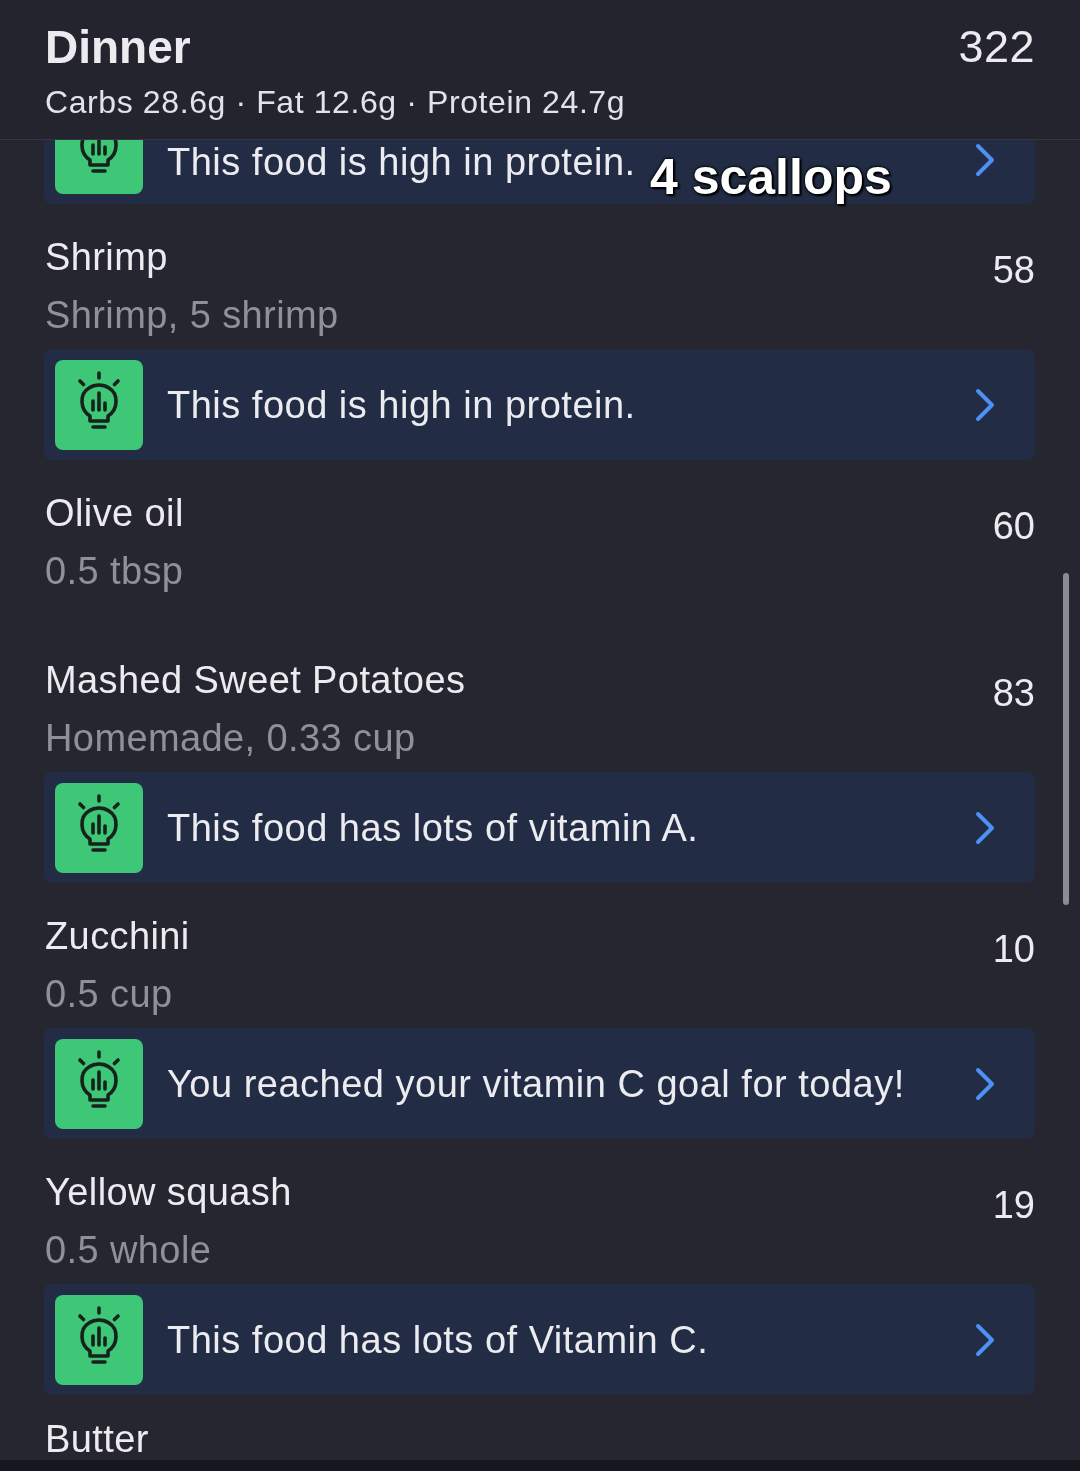  I want to click on food-serving: 0.5 cup, so click(109, 994).